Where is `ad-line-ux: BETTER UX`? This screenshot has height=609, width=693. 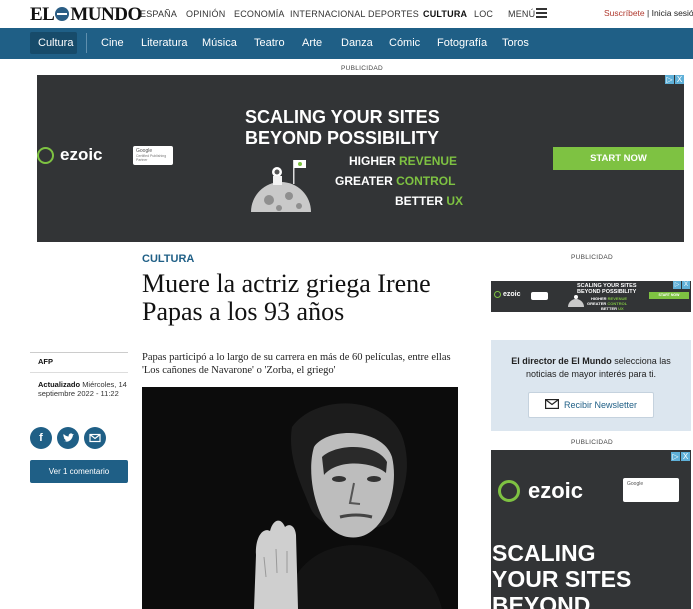 ad-line-ux: BETTER UX is located at coordinates (429, 201).